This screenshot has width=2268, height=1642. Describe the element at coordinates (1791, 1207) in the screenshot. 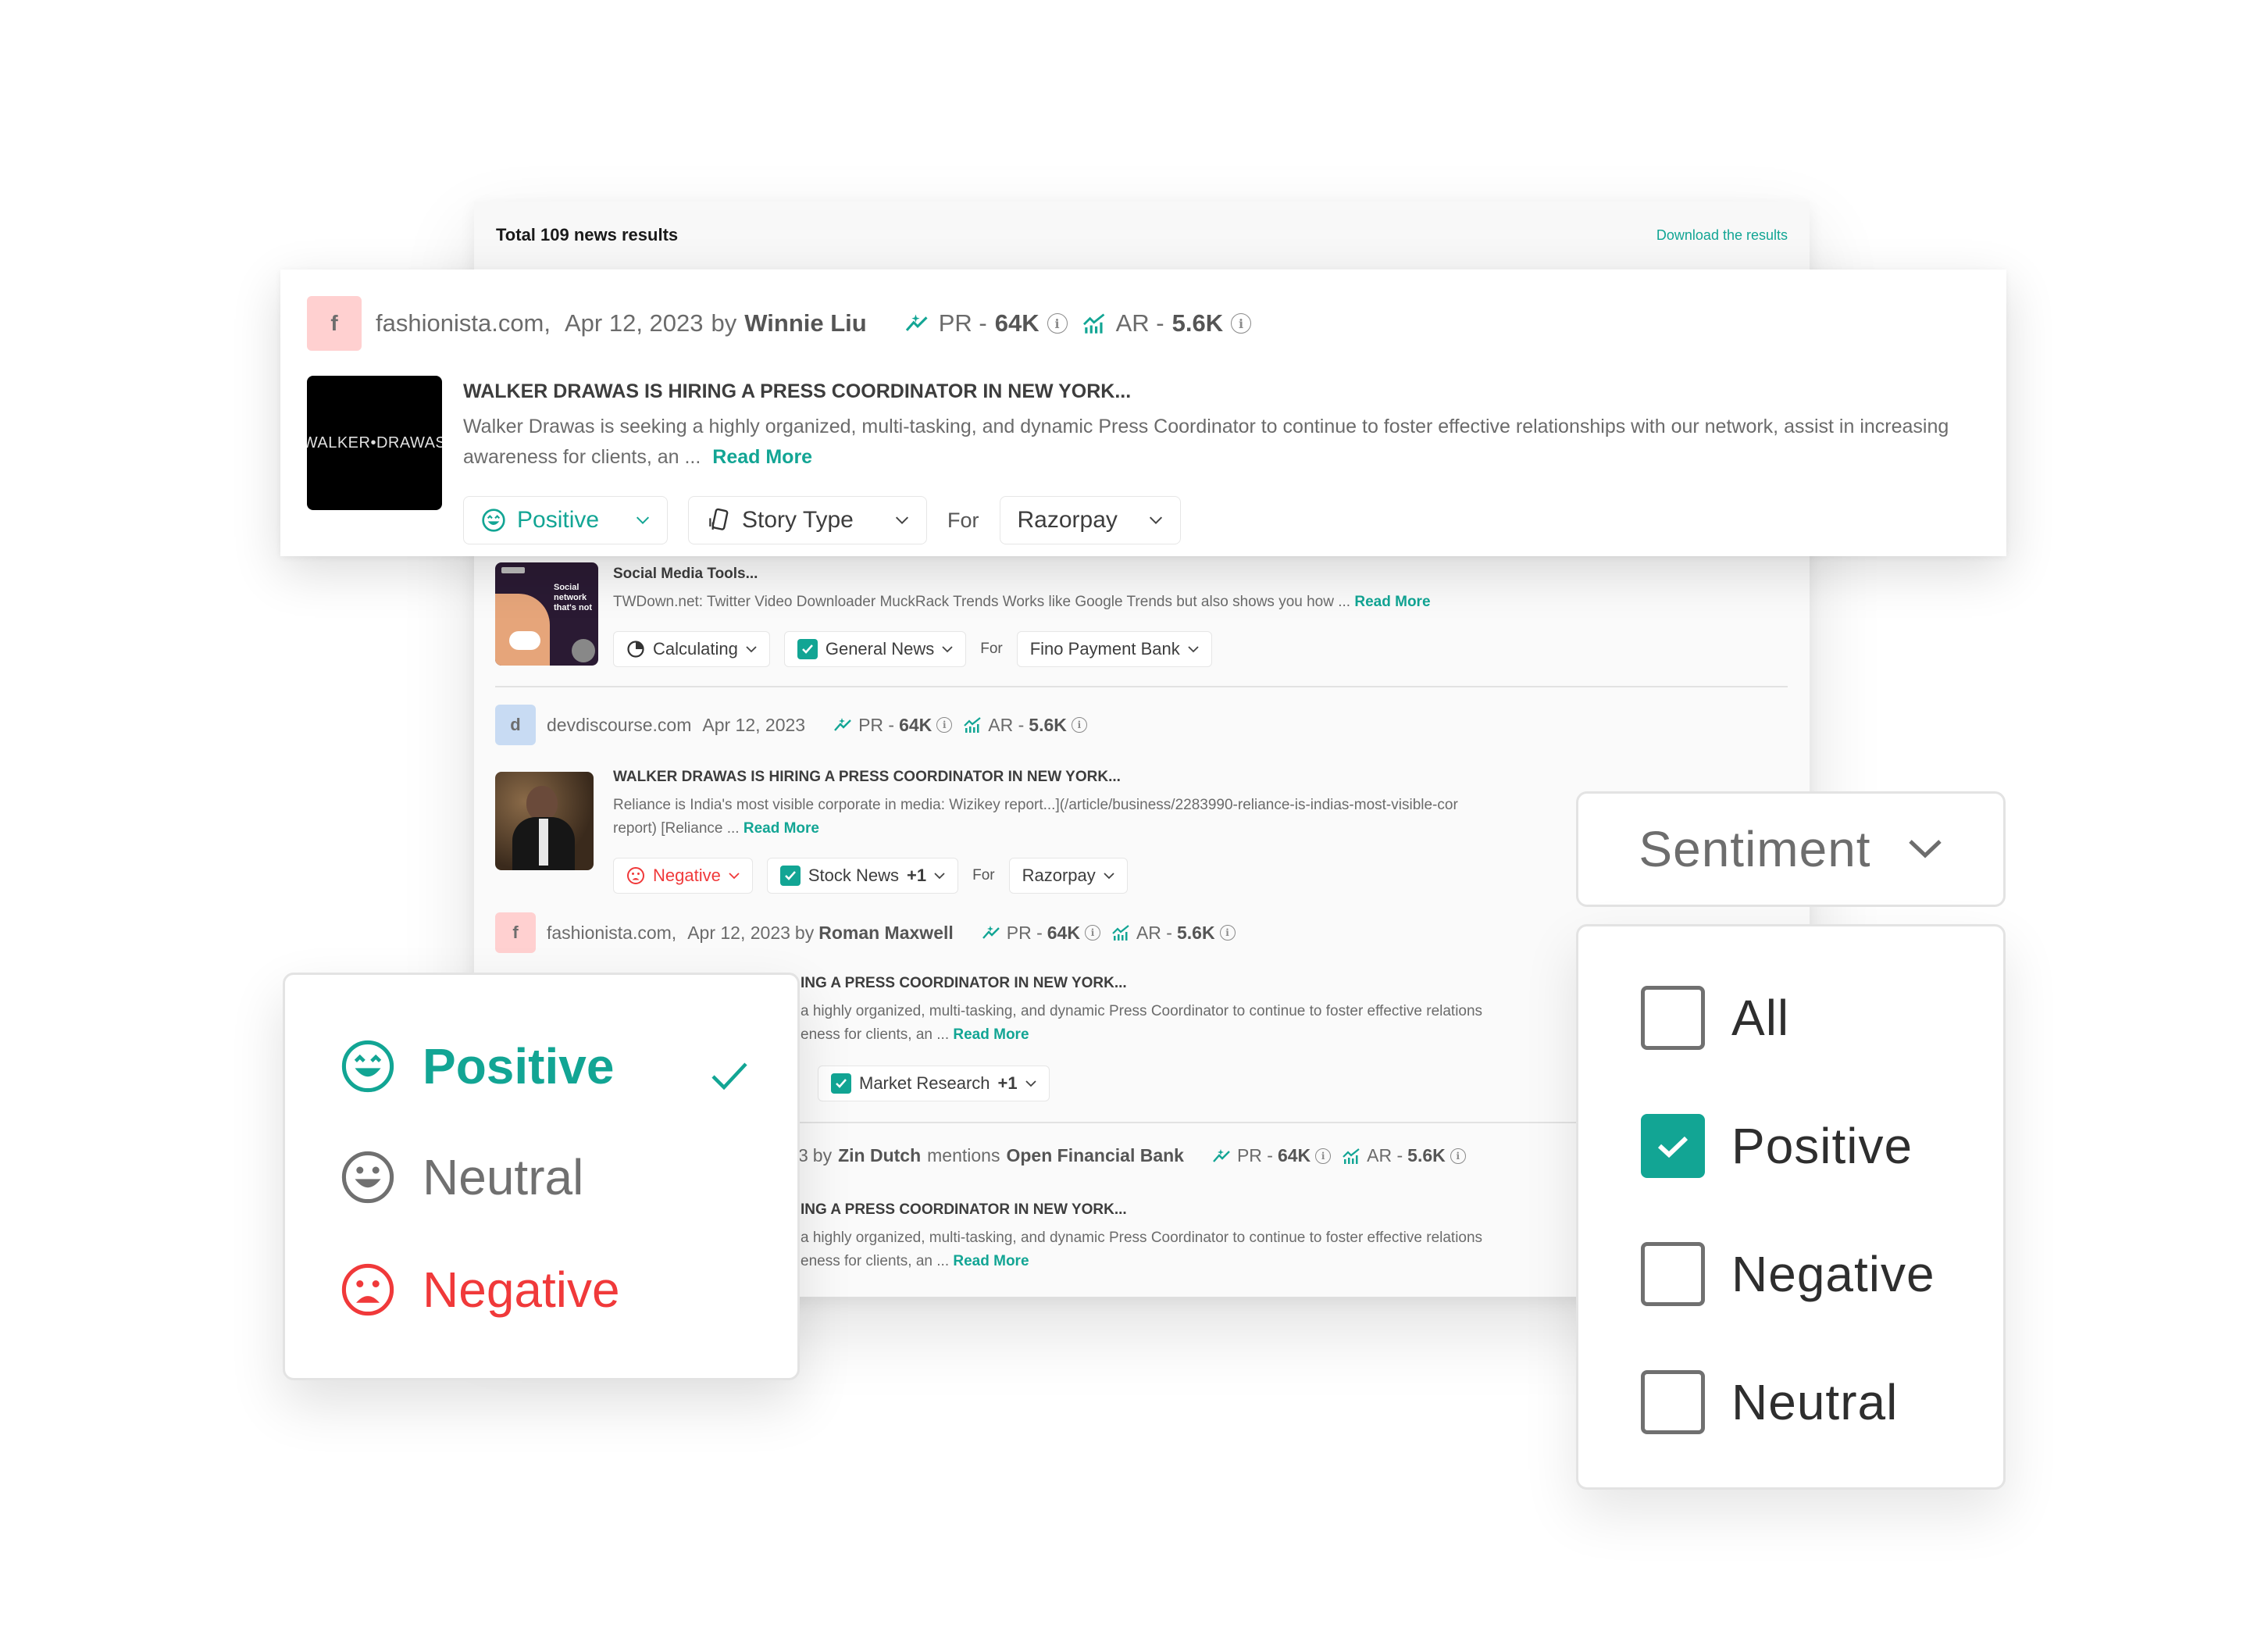

I see `sentiment-filter-options: All Positive Negative Neutral` at that location.